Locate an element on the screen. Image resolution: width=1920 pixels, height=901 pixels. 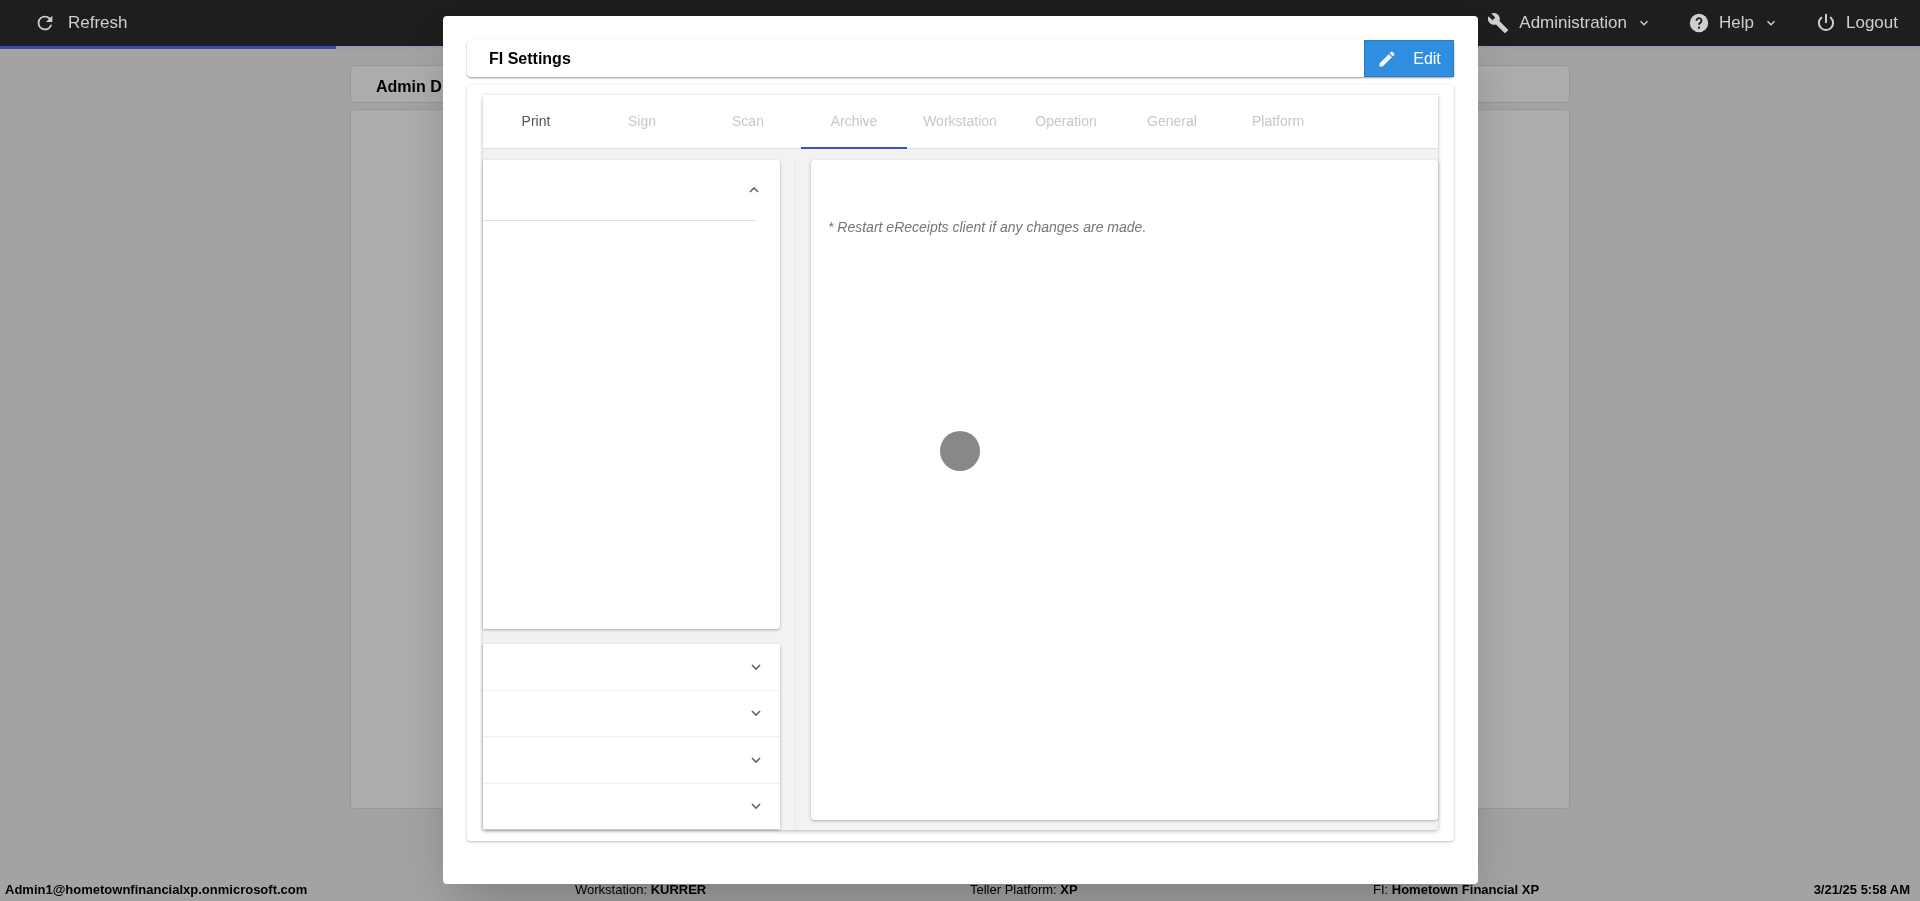
edit-button: Edit is located at coordinates (1409, 58).